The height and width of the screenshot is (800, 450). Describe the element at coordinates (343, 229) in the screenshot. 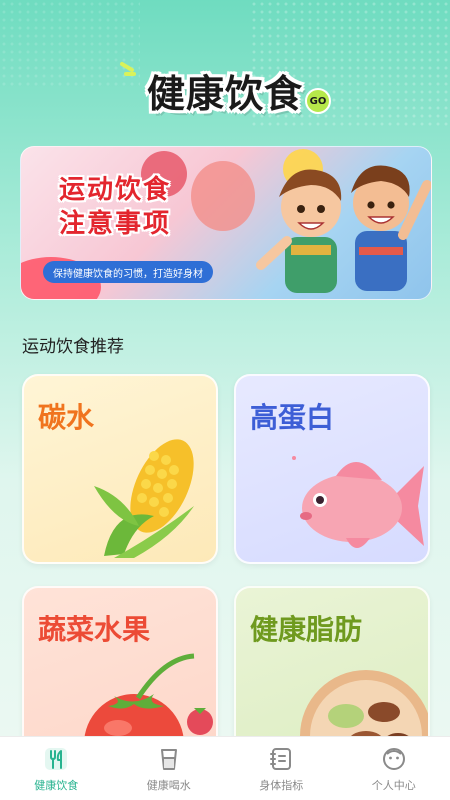

I see `kids-illustration-icon` at that location.